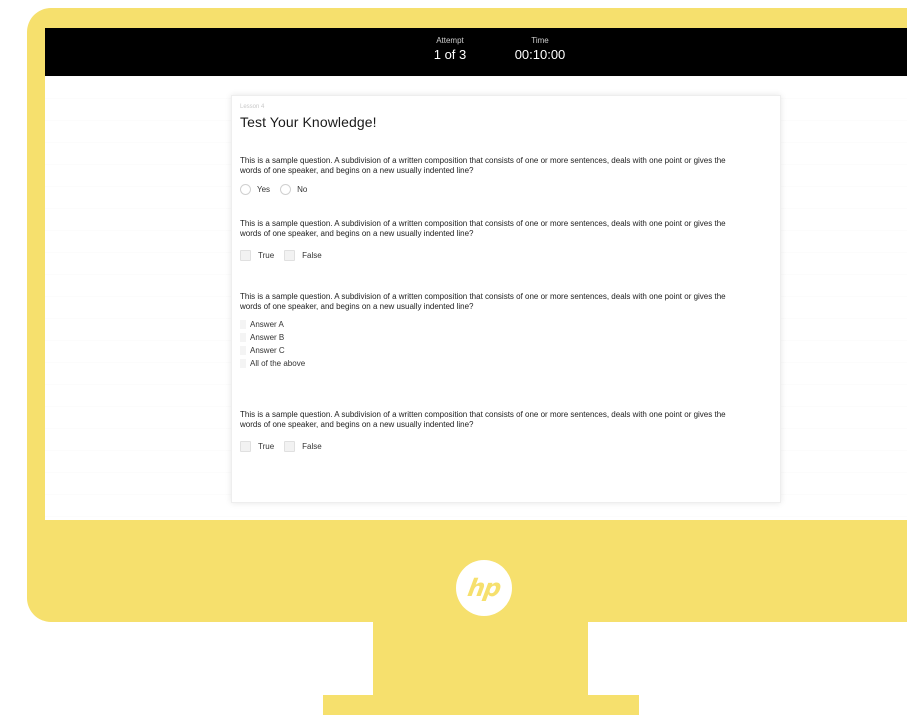 The height and width of the screenshot is (715, 907). Describe the element at coordinates (267, 337) in the screenshot. I see `option-label: Answer B` at that location.